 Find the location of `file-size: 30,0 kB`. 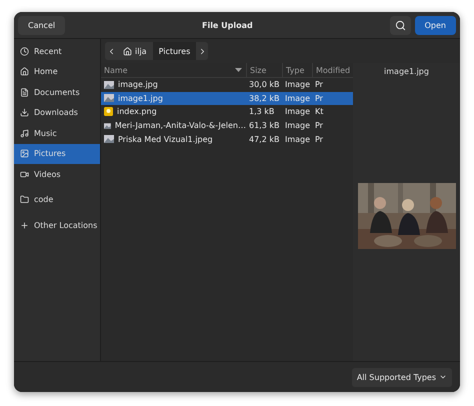

file-size: 30,0 kB is located at coordinates (264, 85).